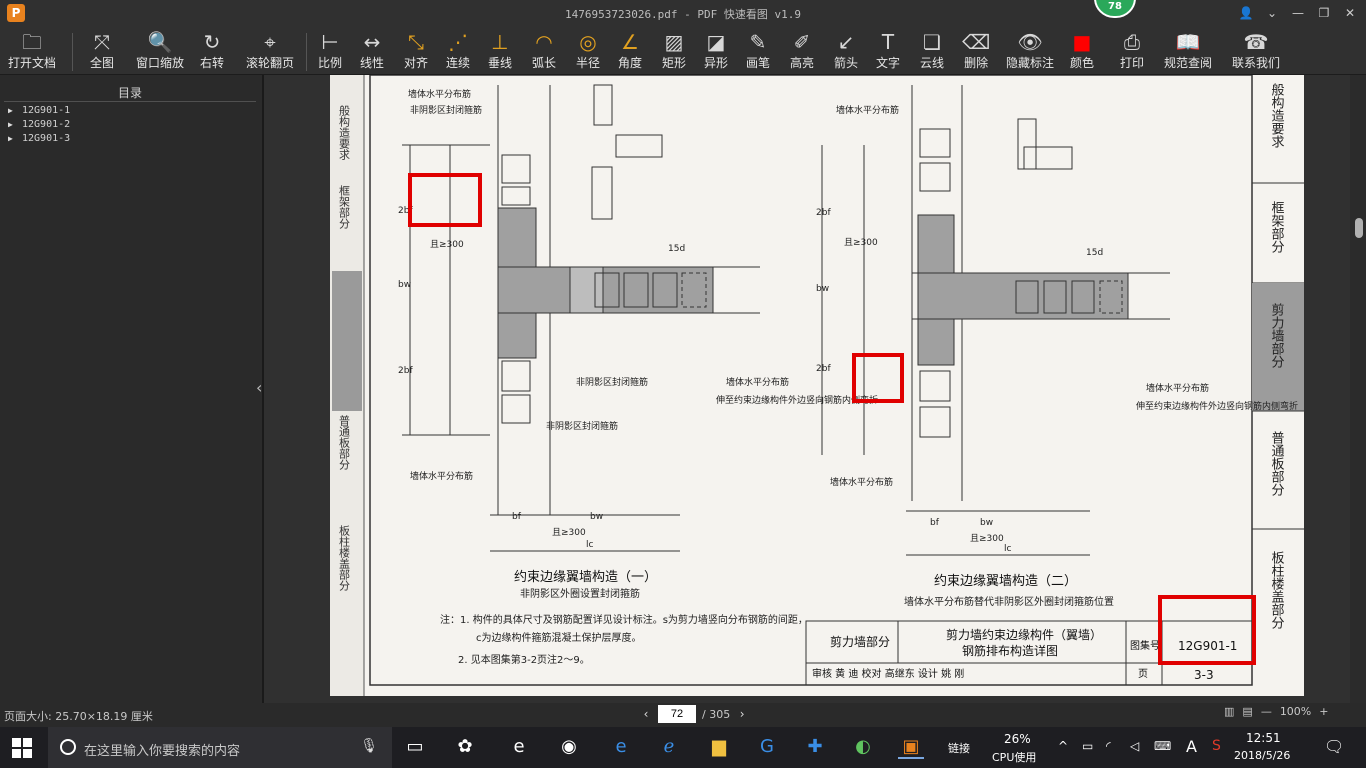 The image size is (1366, 768). I want to click on highlighter-icon: ✐, so click(802, 42).